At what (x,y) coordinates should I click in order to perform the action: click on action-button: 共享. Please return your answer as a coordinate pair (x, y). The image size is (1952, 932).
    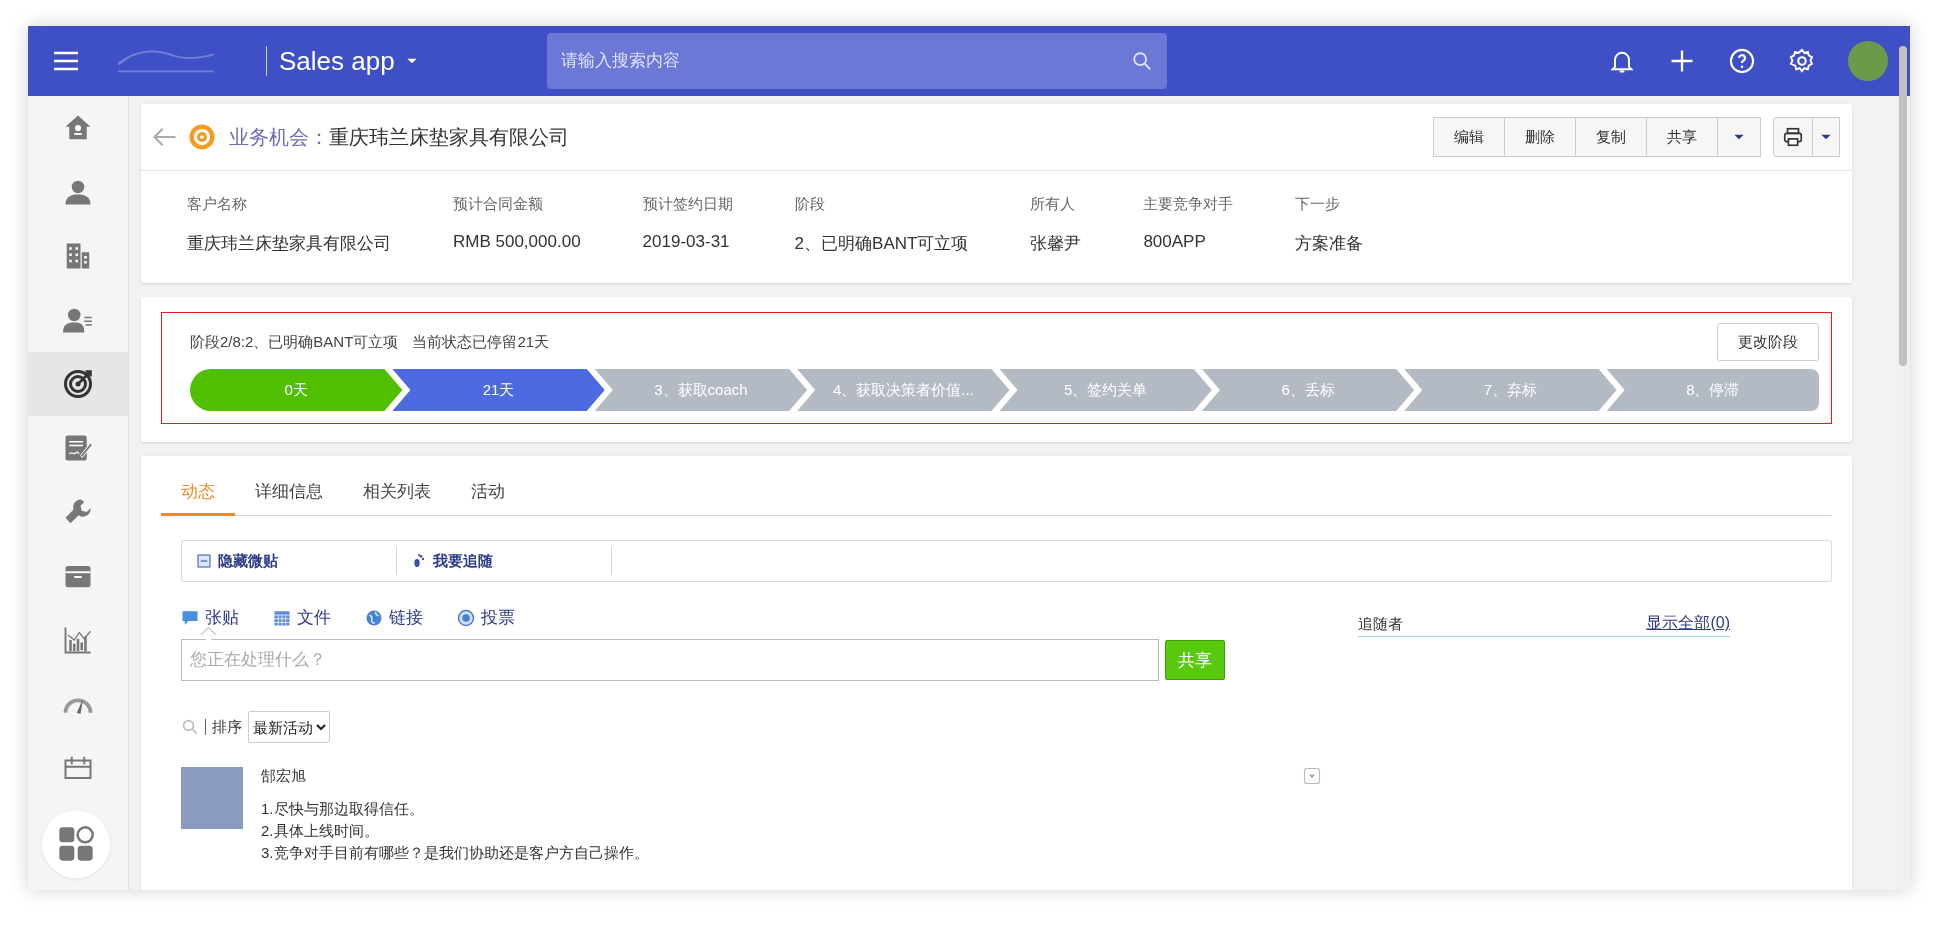
    Looking at the image, I should click on (1682, 137).